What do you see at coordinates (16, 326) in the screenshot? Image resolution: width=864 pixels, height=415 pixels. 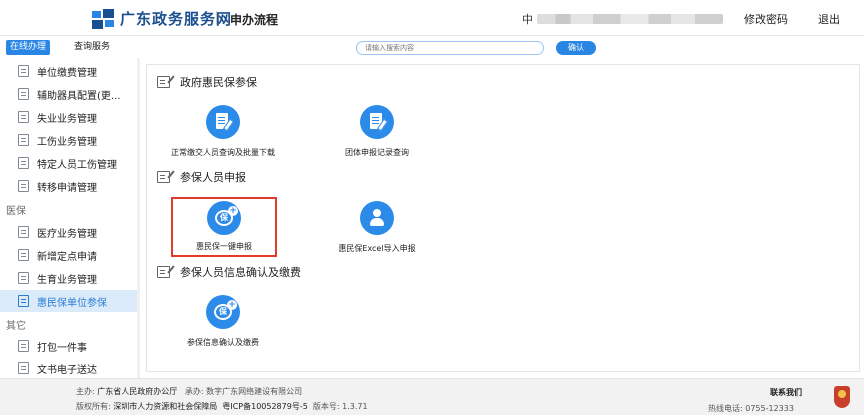 I see `sidebar-heading-other: 其它` at bounding box center [16, 326].